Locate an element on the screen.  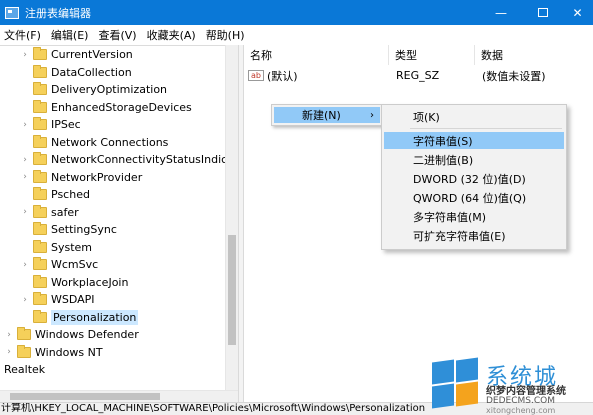
tree-item-label: WcmSvc is located at coordinates (75, 264).